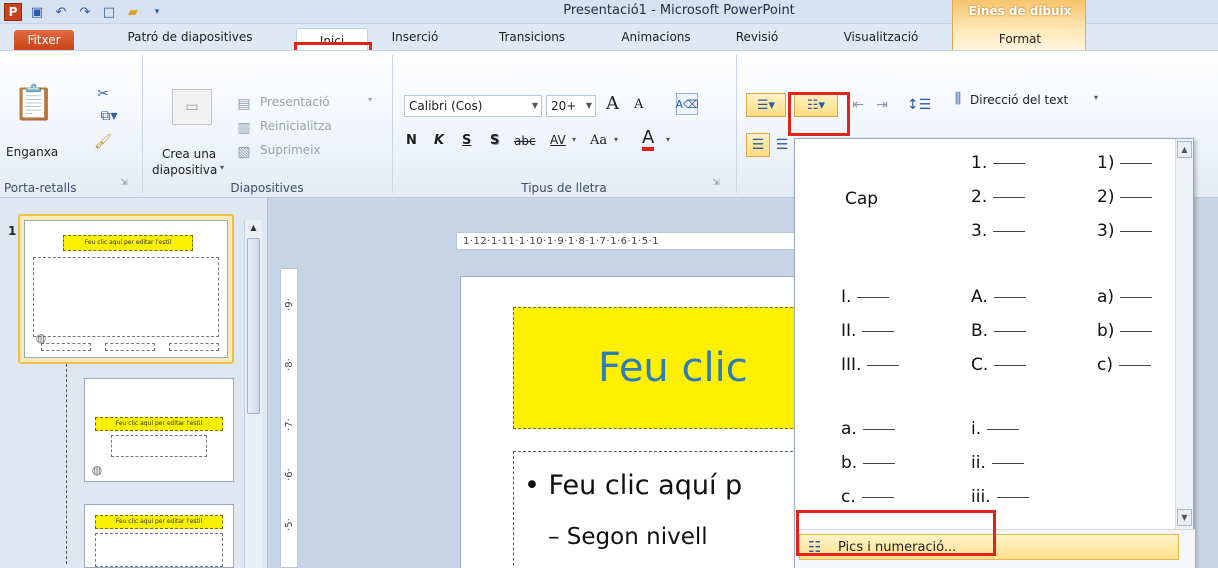  What do you see at coordinates (997, 463) in the screenshot?
I see `numbering-option-roman-lower: ii.` at bounding box center [997, 463].